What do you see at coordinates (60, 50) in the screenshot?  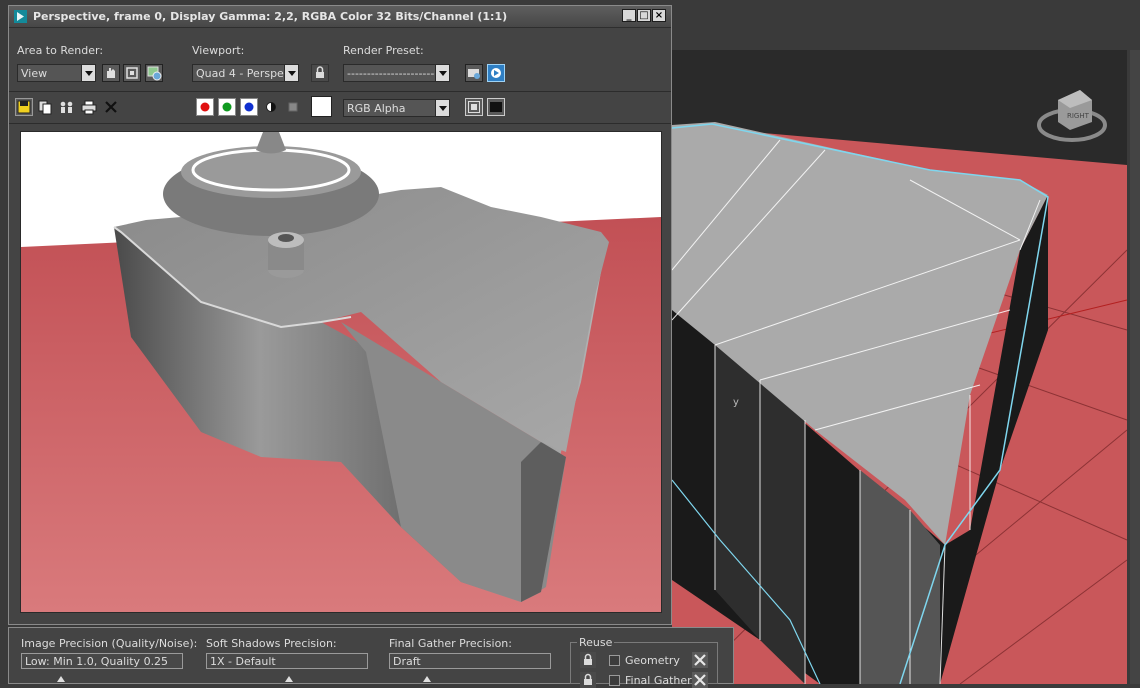 I see `area-to-render-label: Area to Render:` at bounding box center [60, 50].